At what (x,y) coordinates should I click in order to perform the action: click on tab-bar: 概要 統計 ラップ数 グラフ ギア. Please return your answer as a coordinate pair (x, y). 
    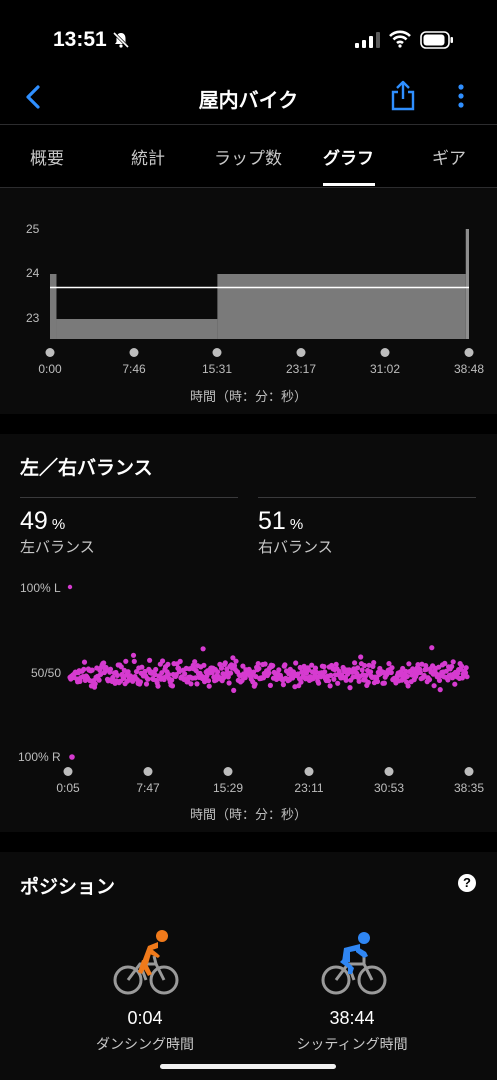
    Looking at the image, I should click on (248, 157).